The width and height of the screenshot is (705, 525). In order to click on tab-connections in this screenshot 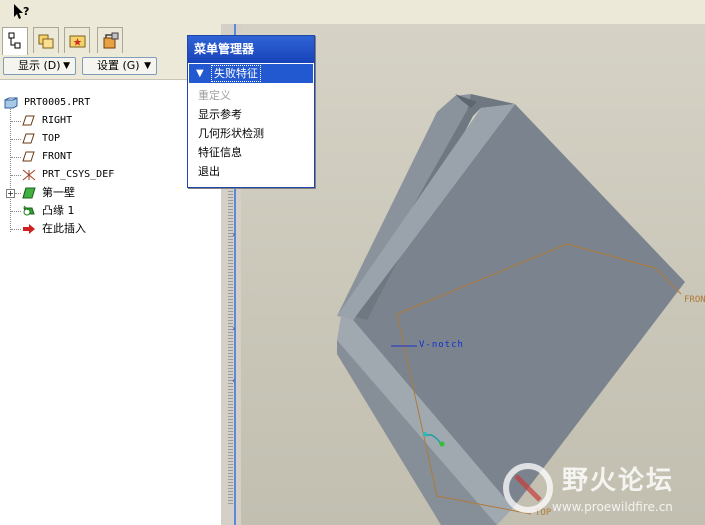, I will do `click(110, 40)`.